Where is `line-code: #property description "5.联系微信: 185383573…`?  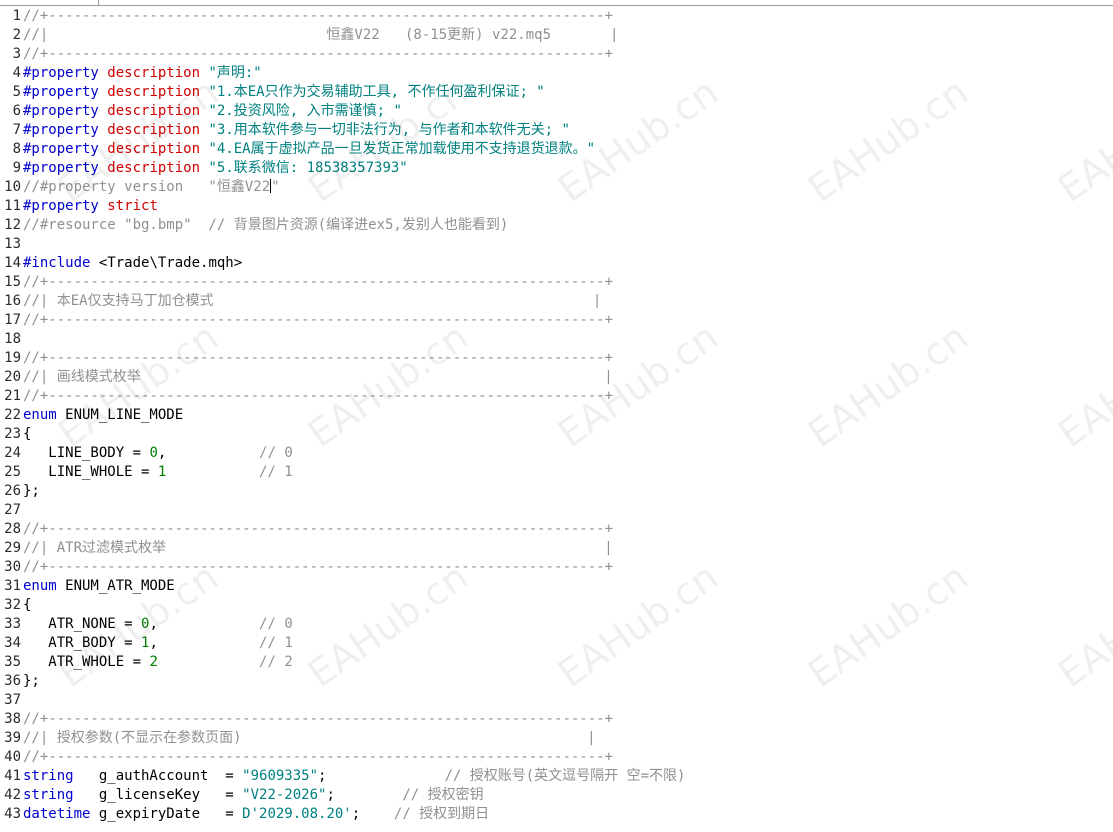
line-code: #property description "5.联系微信: 185383573… is located at coordinates (215, 168).